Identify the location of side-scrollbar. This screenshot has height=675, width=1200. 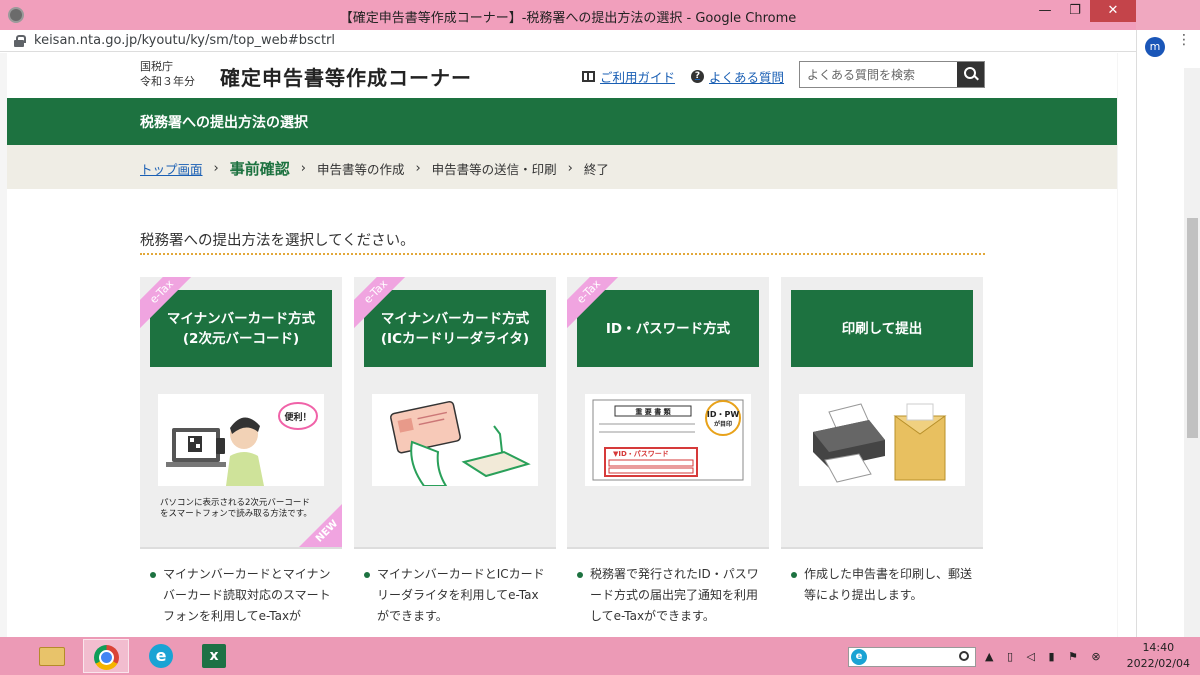
(1192, 352).